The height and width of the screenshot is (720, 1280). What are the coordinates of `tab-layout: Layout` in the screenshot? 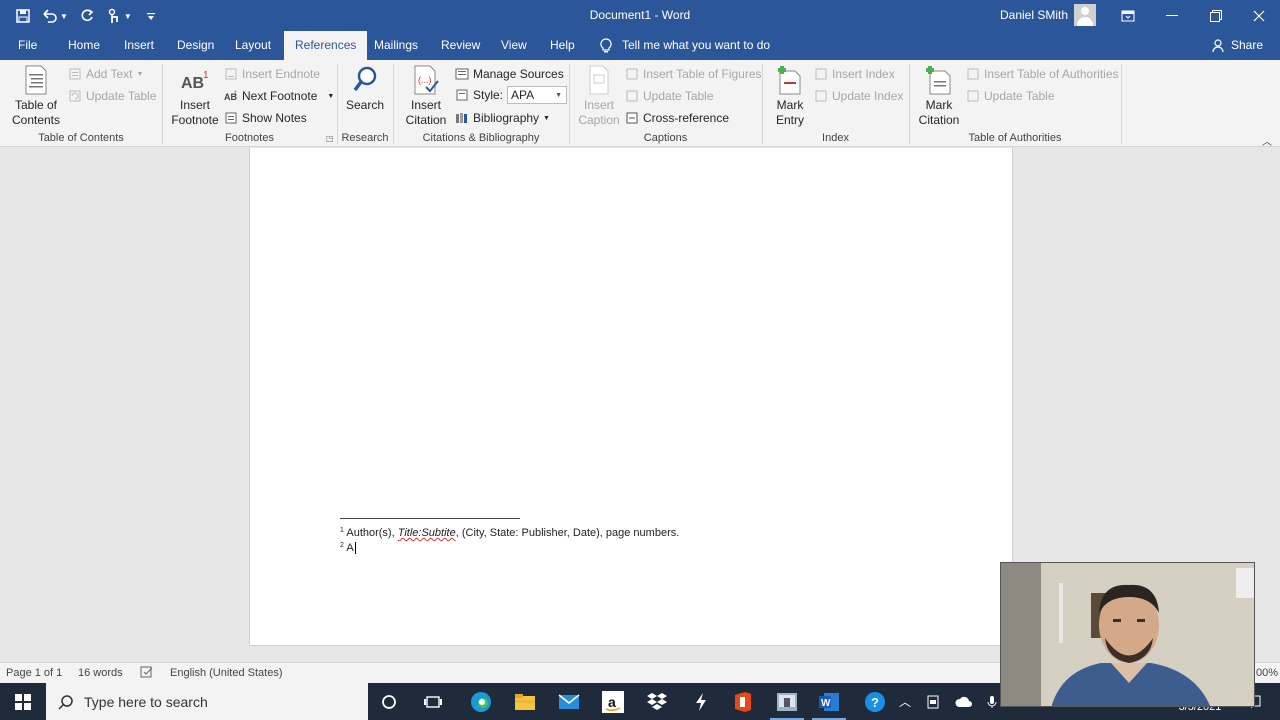 It's located at (253, 45).